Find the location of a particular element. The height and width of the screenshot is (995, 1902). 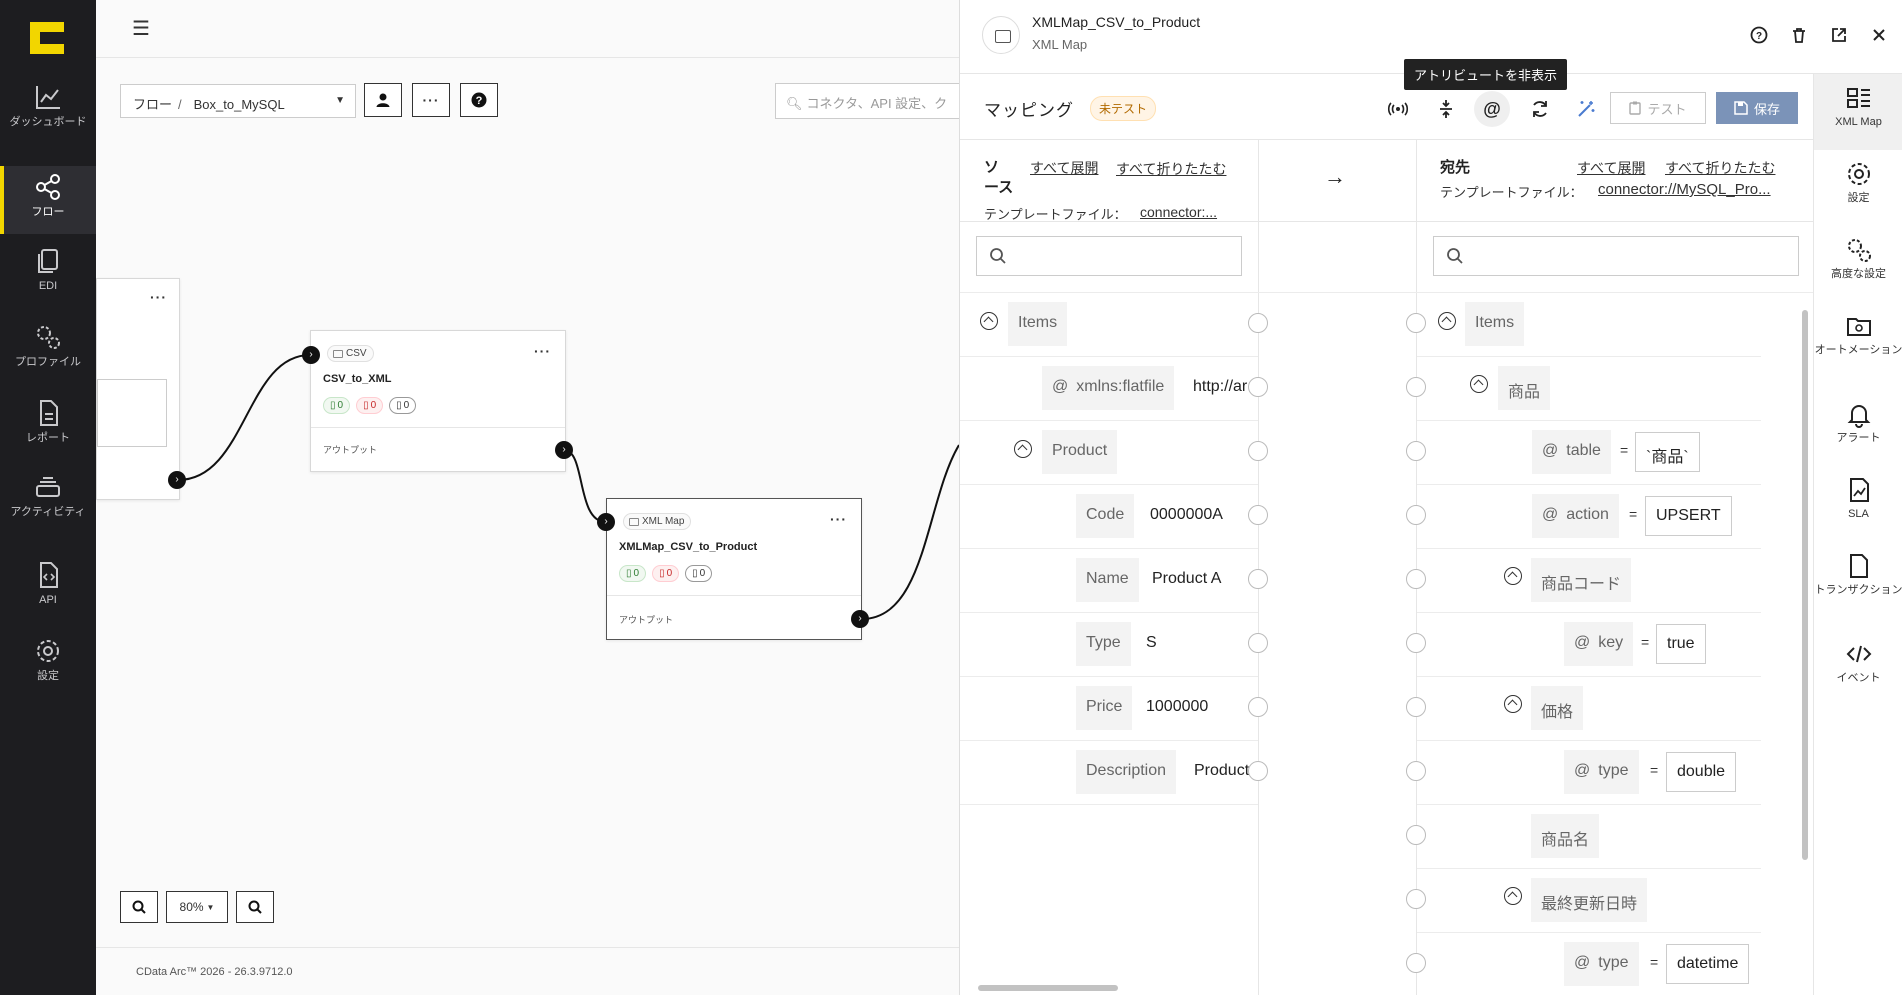

vertical-scrollbar is located at coordinates (1805, 652).